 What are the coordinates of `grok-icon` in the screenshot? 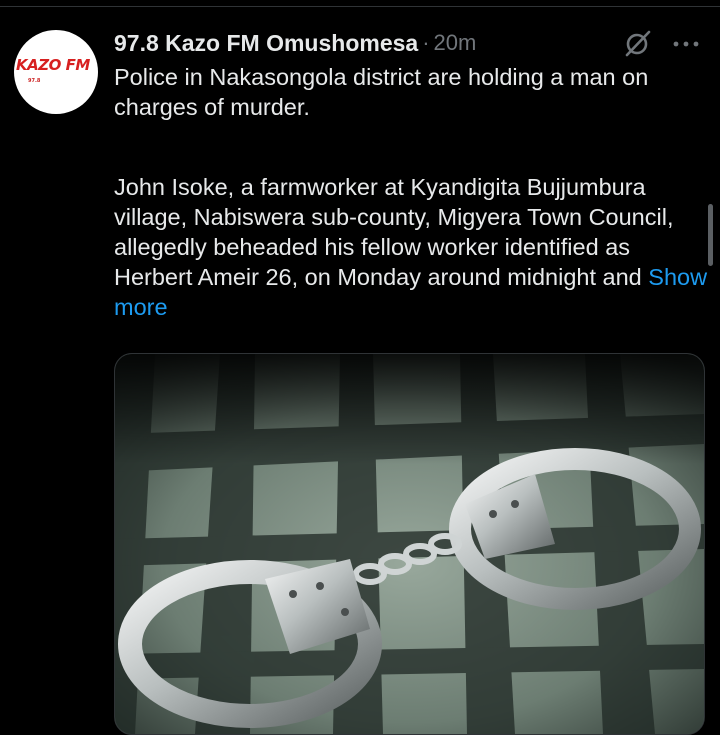 It's located at (637, 44).